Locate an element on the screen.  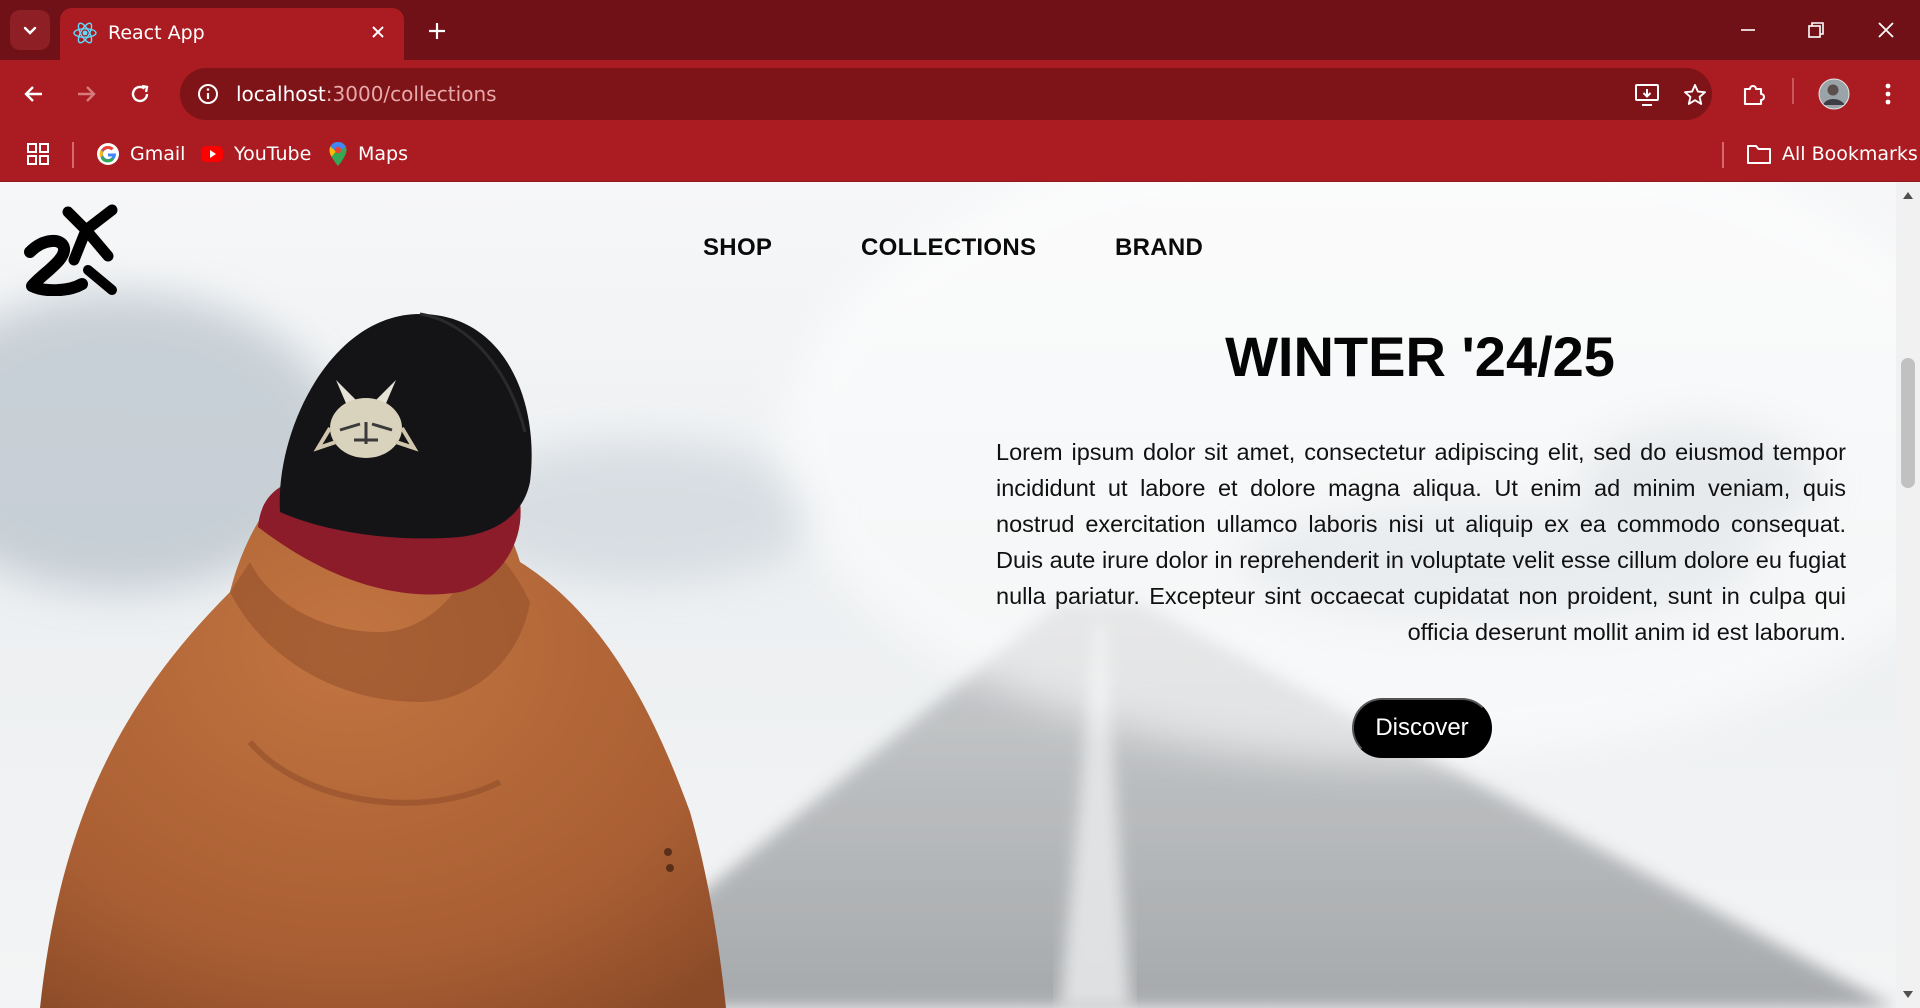
bookmark-maps: Maps is located at coordinates (368, 154).